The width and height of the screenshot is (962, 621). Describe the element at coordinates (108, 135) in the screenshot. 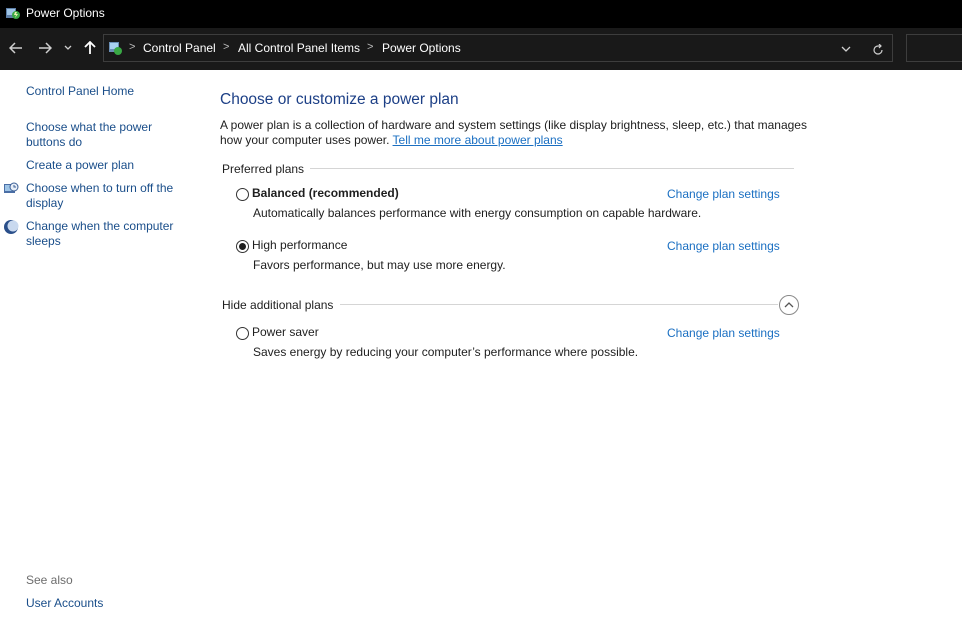

I see `sidebar-item-power-buttons: Choose what the power buttons do` at that location.